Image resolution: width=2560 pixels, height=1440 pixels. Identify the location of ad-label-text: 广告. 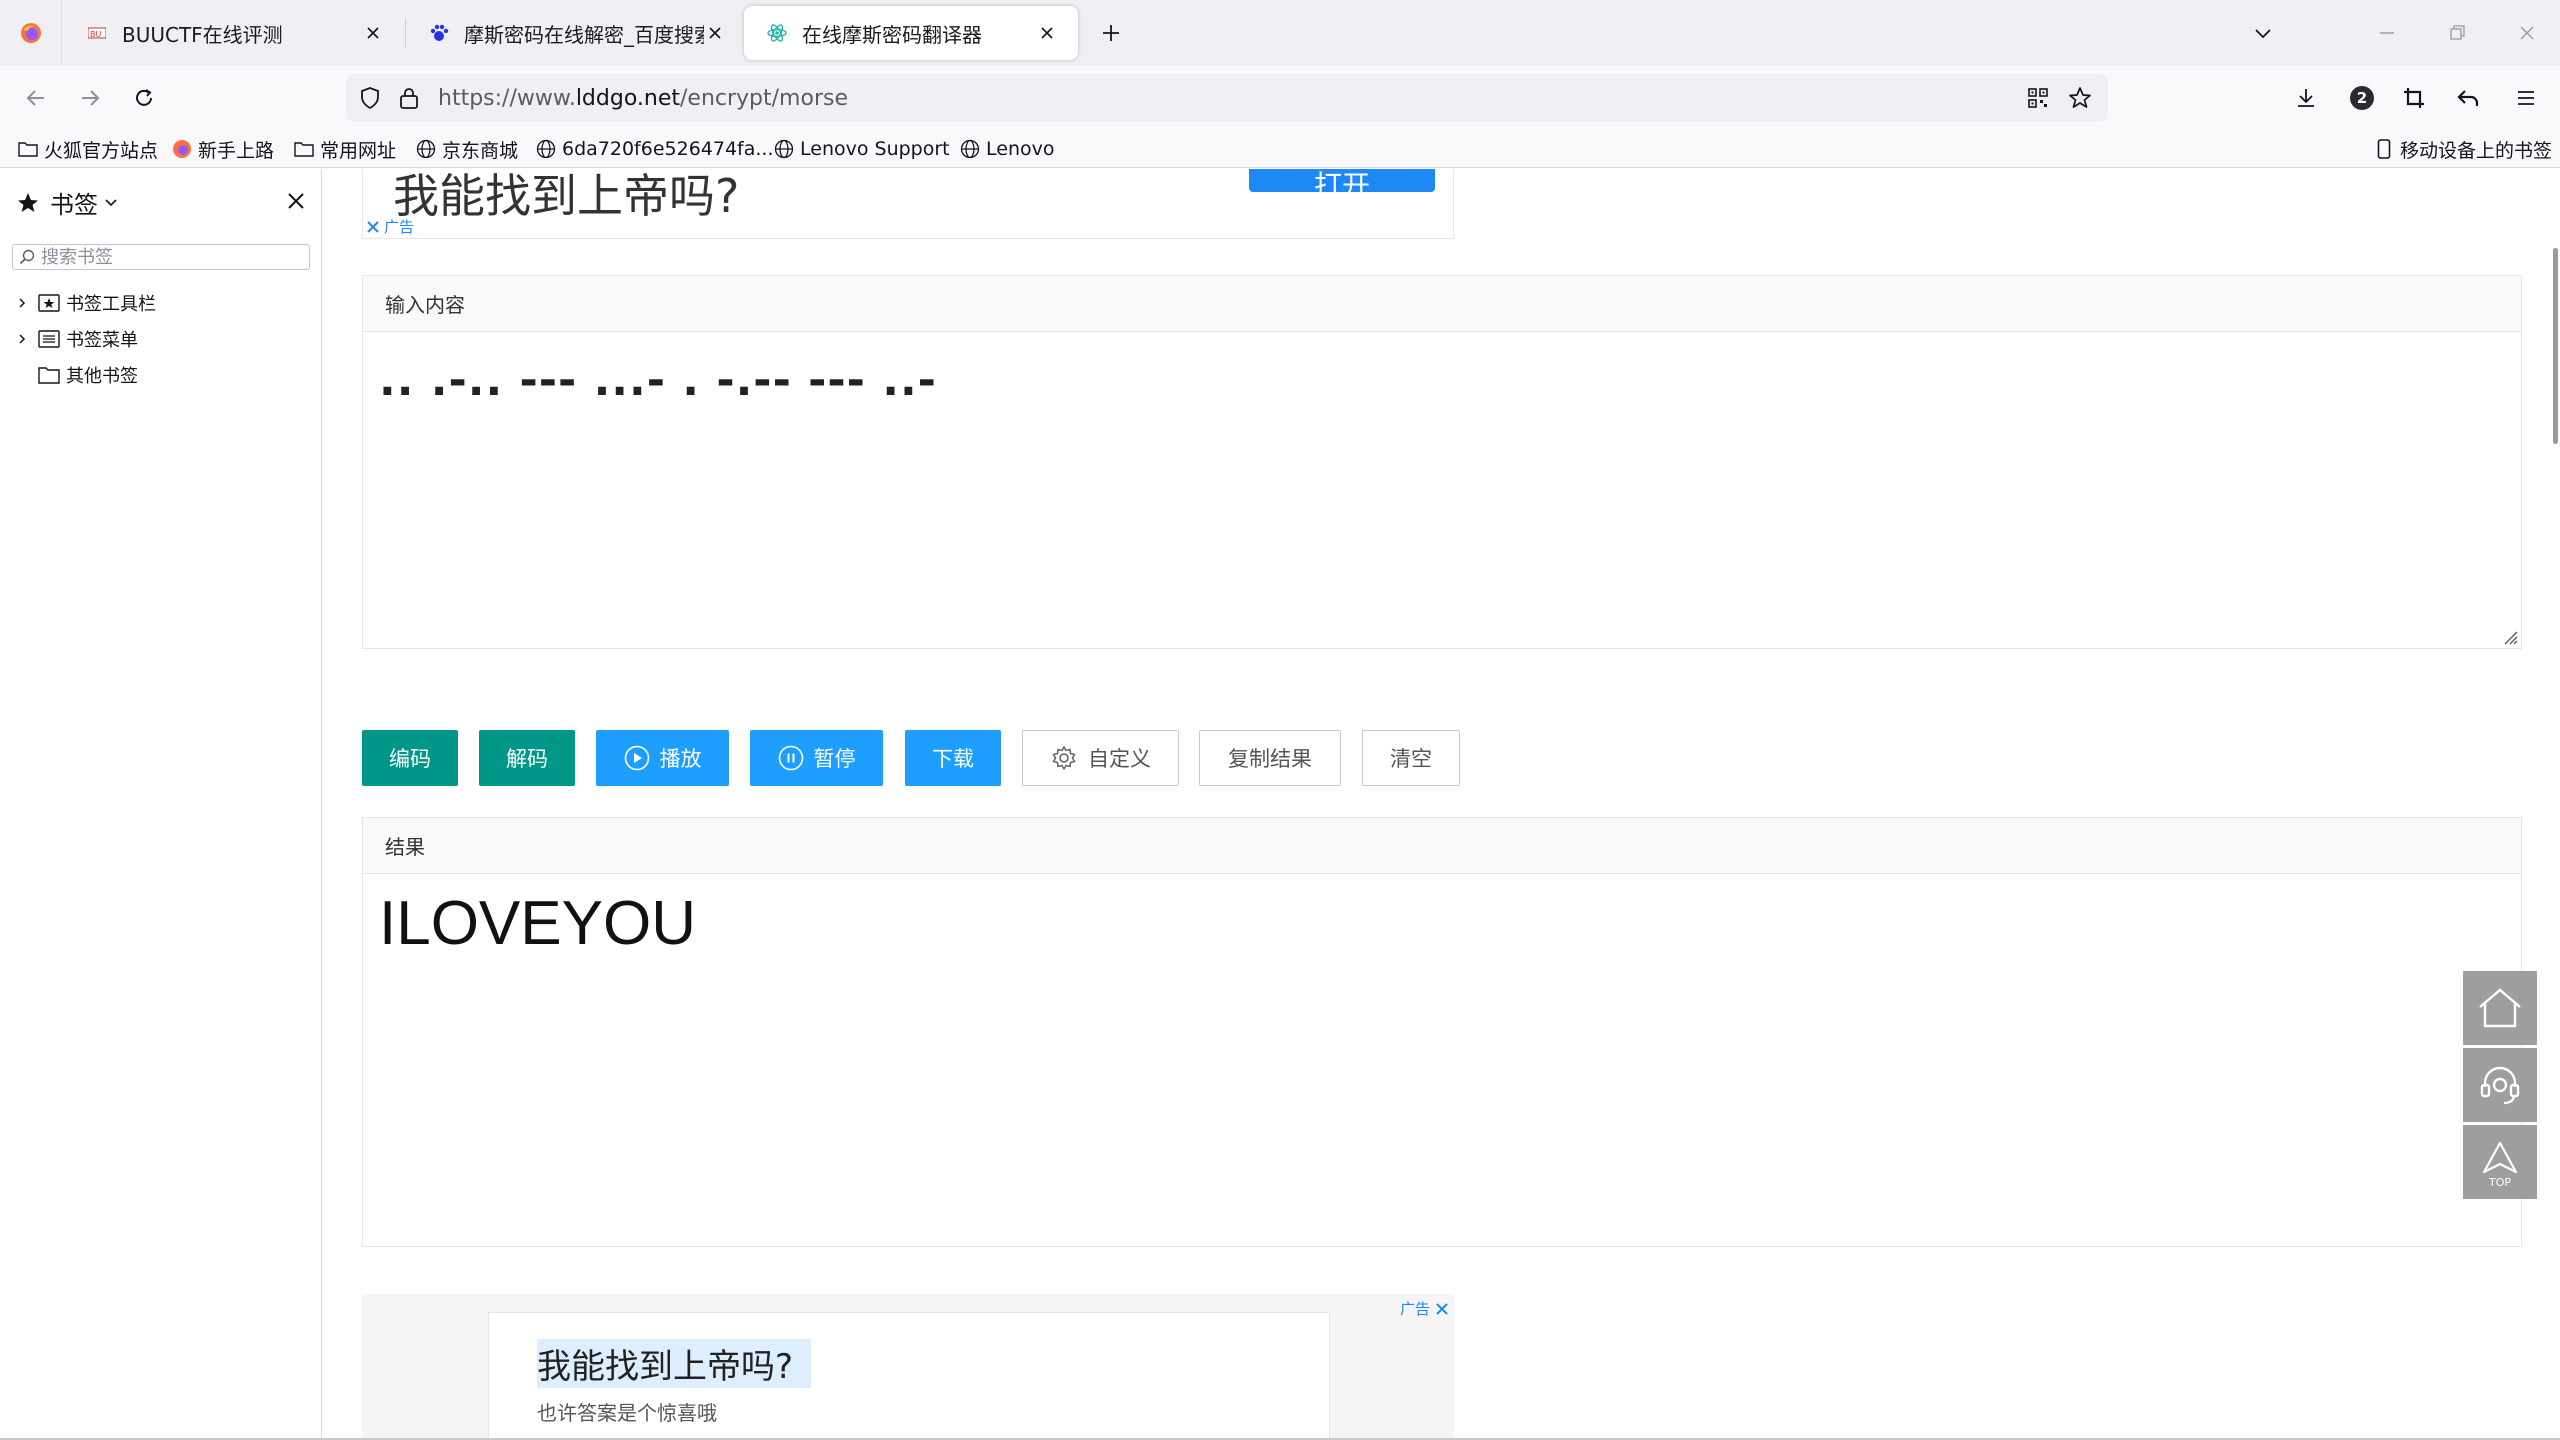
(399, 227).